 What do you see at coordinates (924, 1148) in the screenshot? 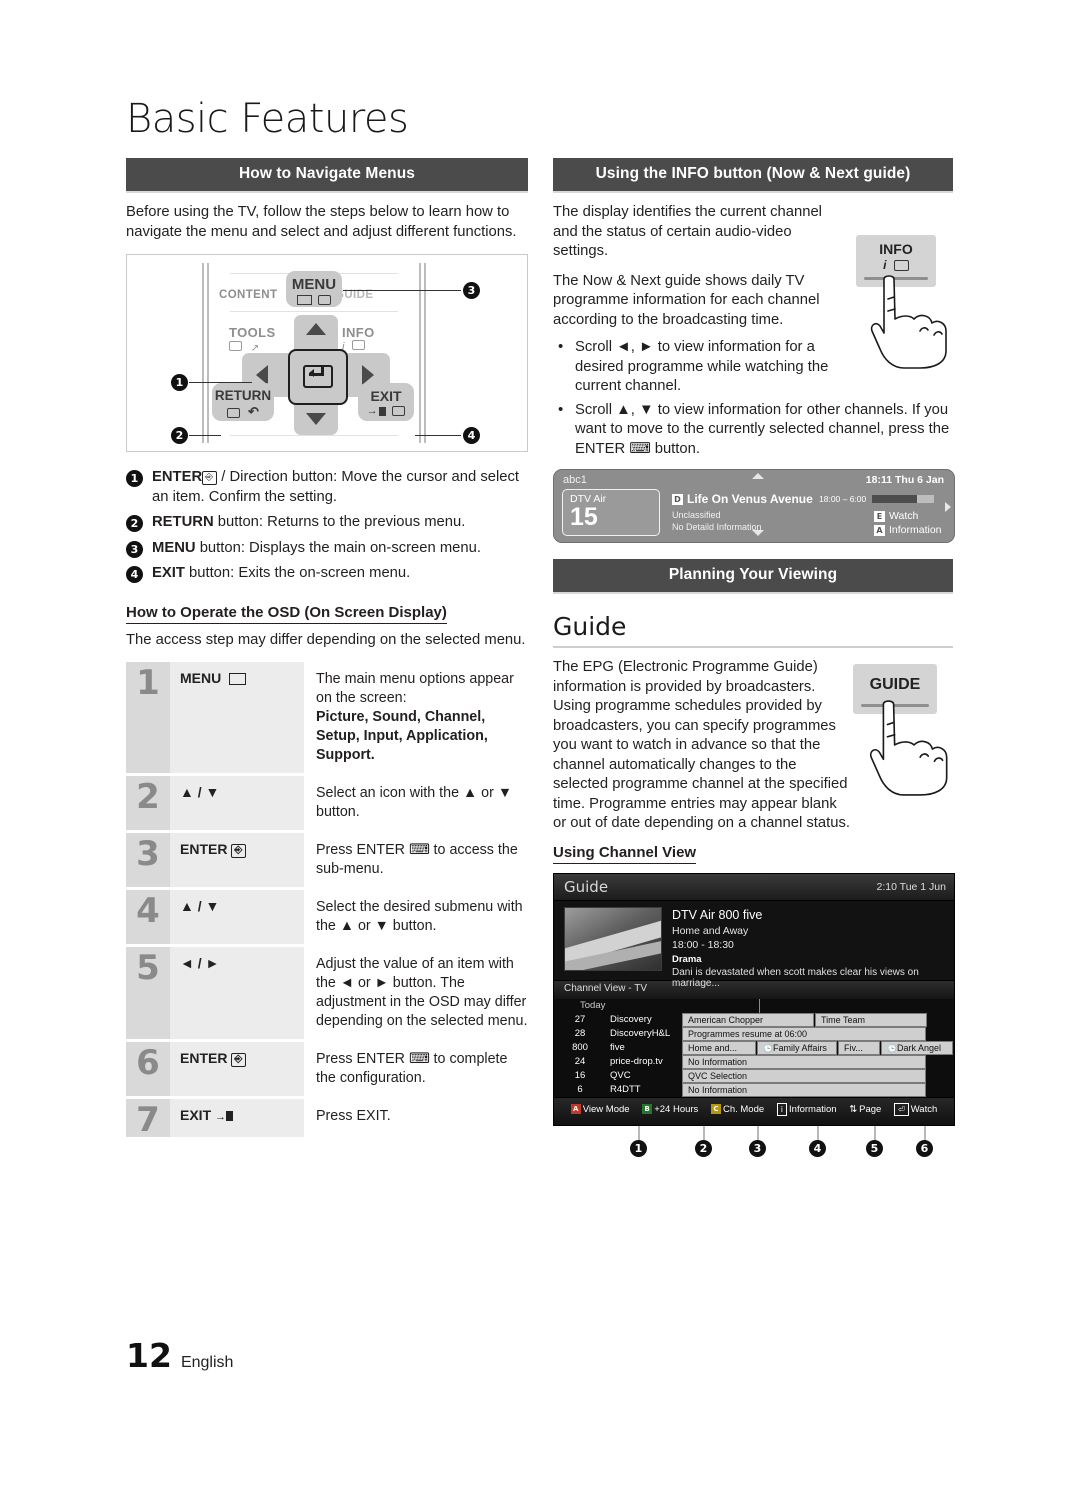
I see `guide-callout-6: 6` at bounding box center [924, 1148].